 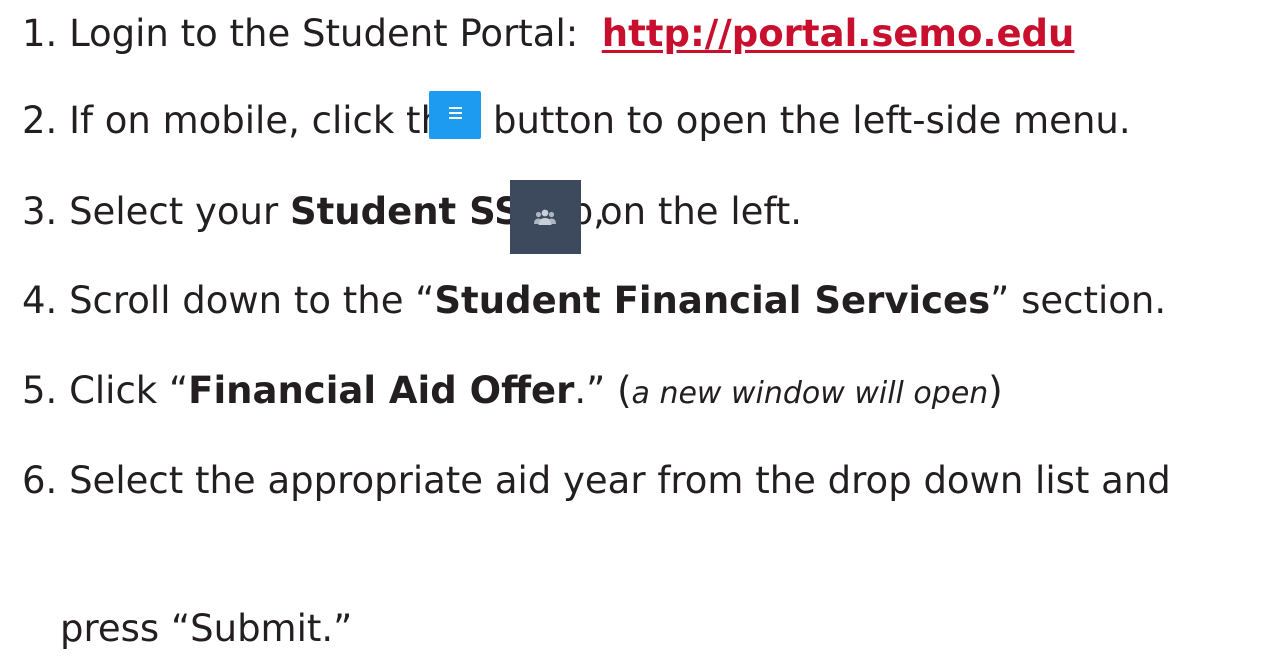 I want to click on step-2: 2. If on mobile, click the, so click(x=244, y=121).